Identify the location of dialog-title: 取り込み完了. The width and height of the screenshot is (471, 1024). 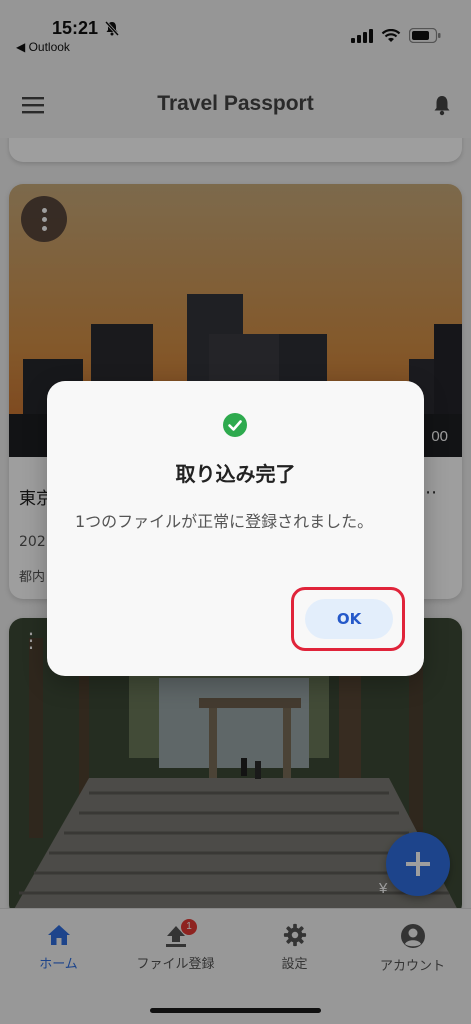
(235, 474).